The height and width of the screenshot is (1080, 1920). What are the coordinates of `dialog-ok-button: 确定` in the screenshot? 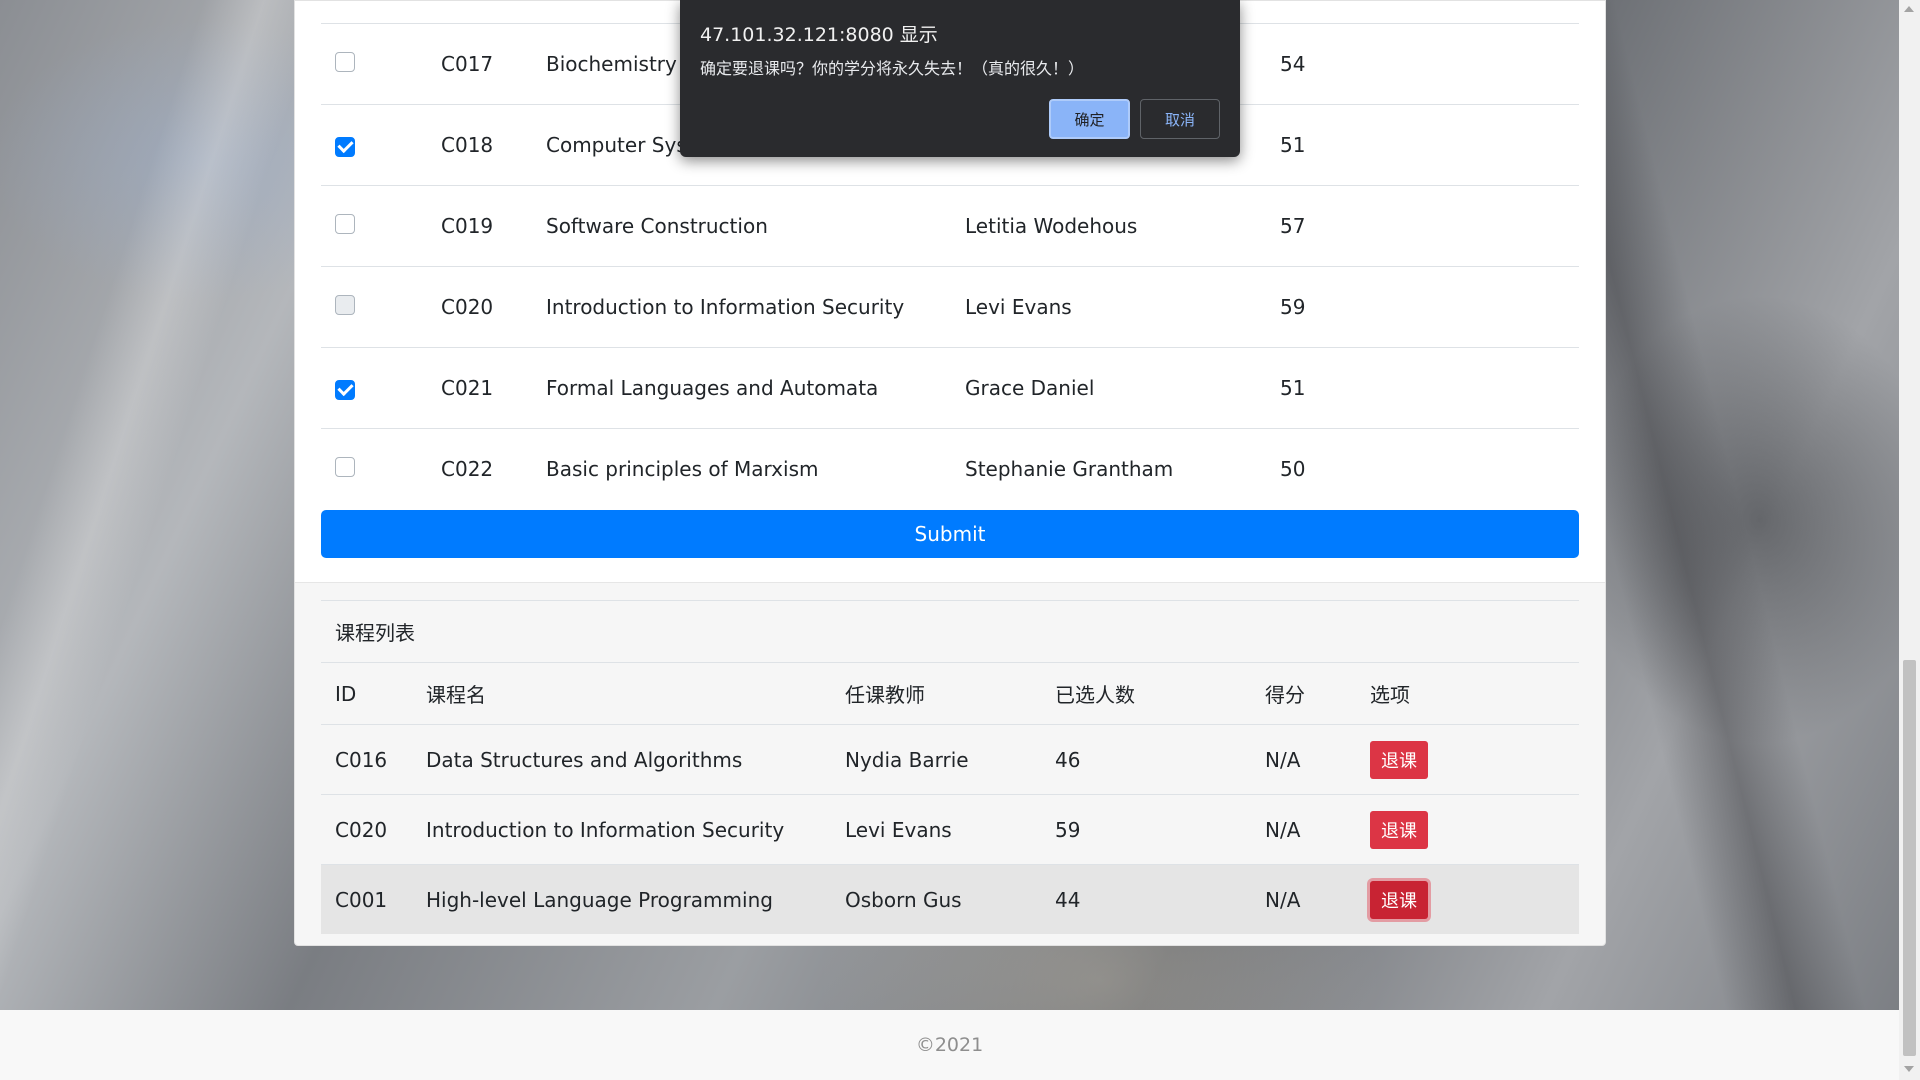 It's located at (1089, 119).